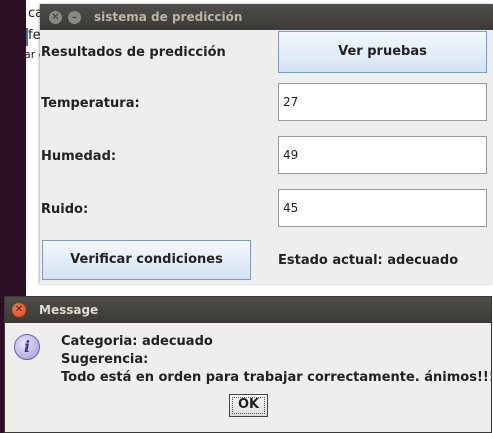 The width and height of the screenshot is (493, 433). I want to click on dialog-title: Message, so click(69, 310).